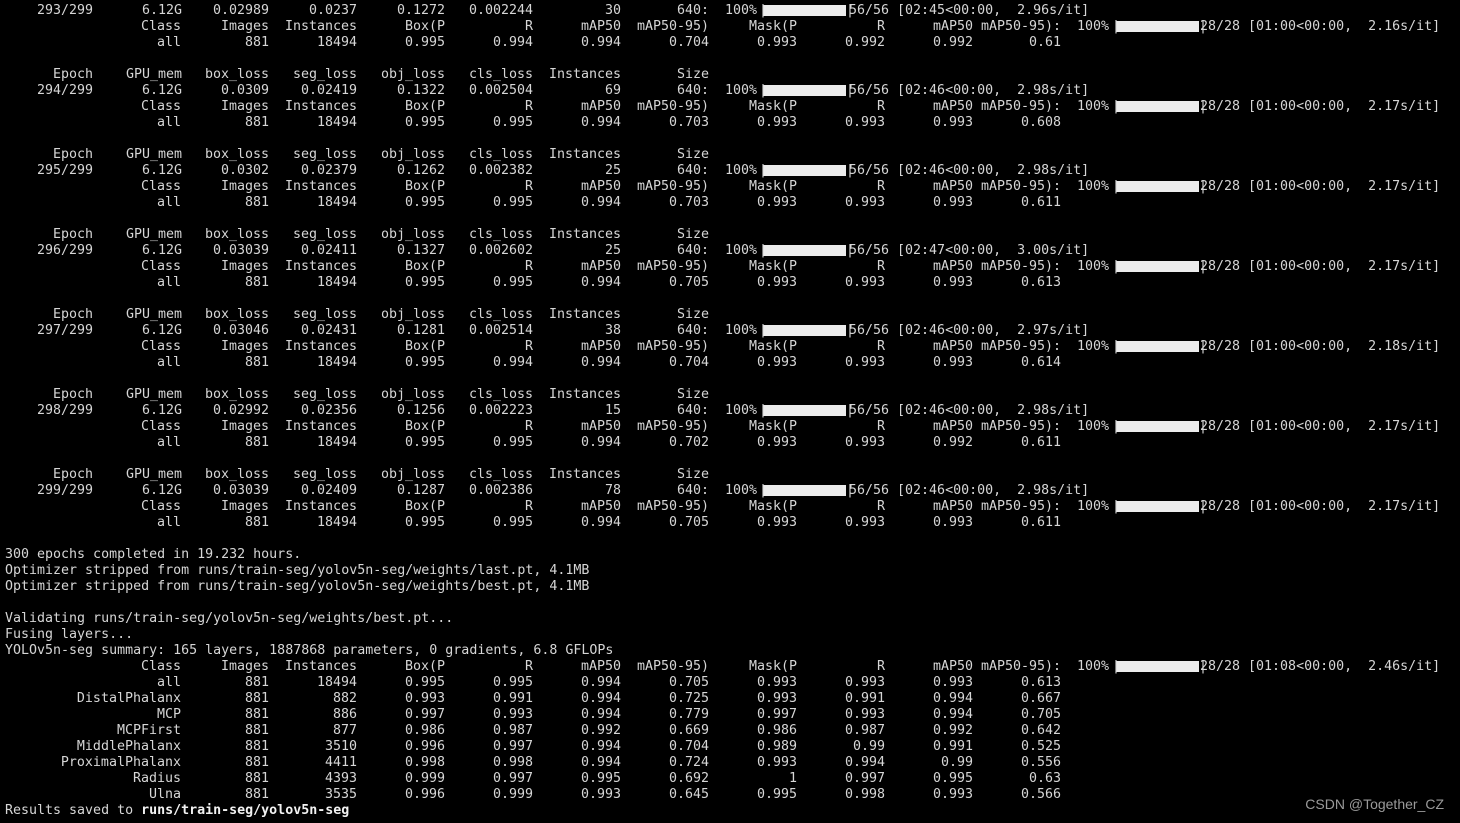  What do you see at coordinates (612, 250) in the screenshot?
I see `train-cell: 25` at bounding box center [612, 250].